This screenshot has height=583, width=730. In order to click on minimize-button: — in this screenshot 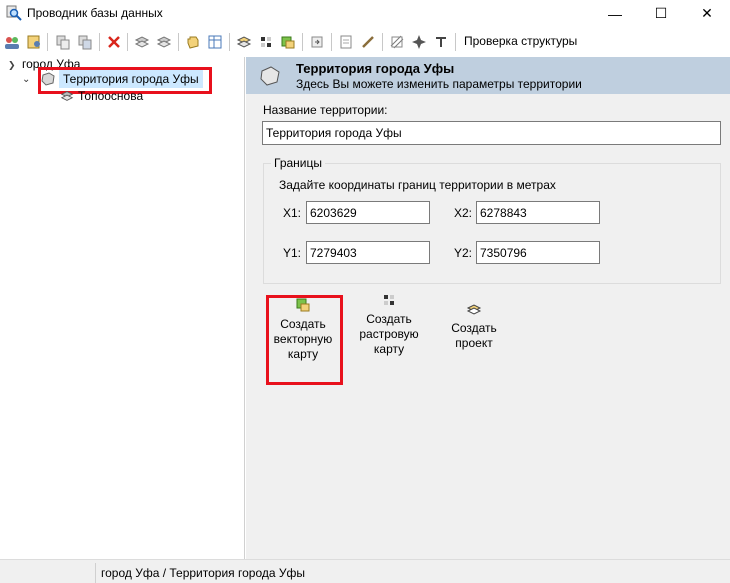, I will do `click(615, 13)`.